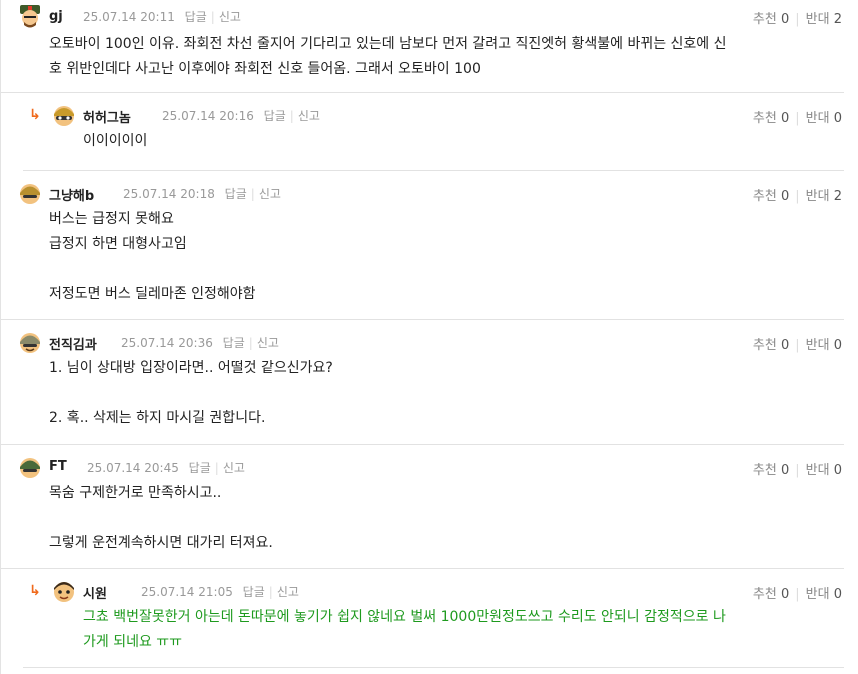 The height and width of the screenshot is (674, 858). I want to click on comment-line: 가게 되네요 ㅠㅠ, so click(133, 642).